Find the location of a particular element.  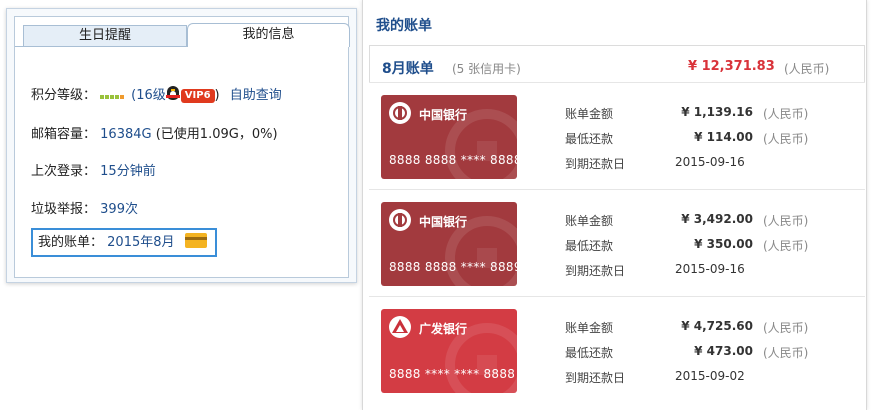

spam-label: 垃圾举报： is located at coordinates (64, 209).